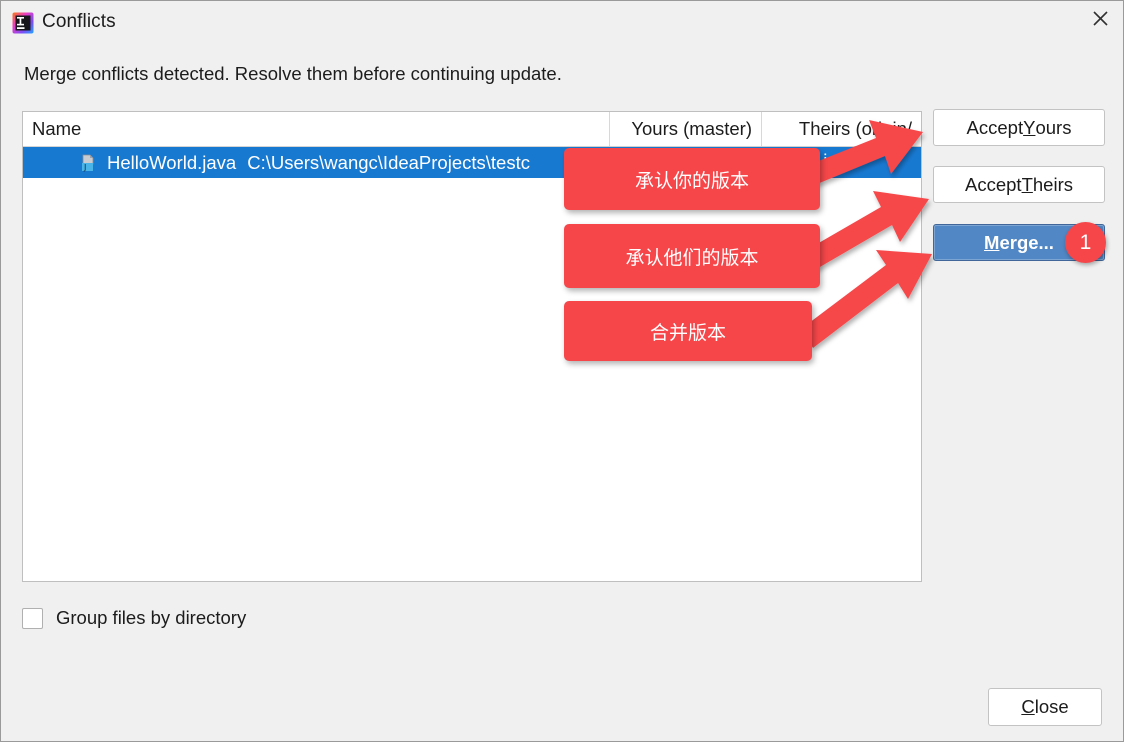  I want to click on cell-theirs-status: ied, so click(835, 160).